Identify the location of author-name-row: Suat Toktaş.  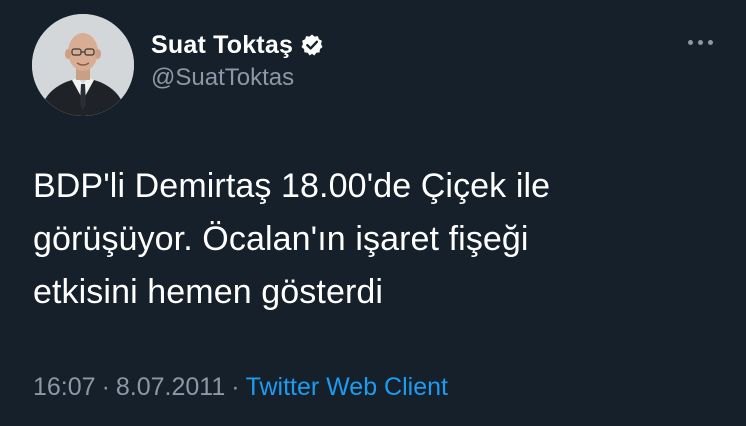
(237, 45).